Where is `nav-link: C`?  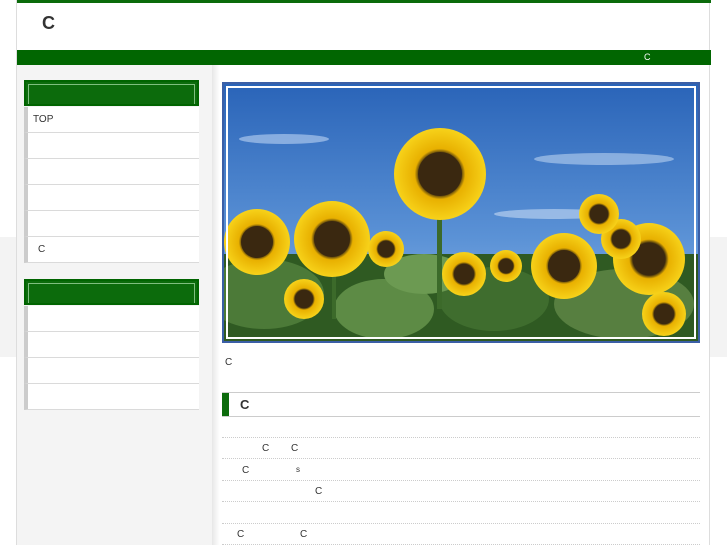 nav-link: C is located at coordinates (647, 57).